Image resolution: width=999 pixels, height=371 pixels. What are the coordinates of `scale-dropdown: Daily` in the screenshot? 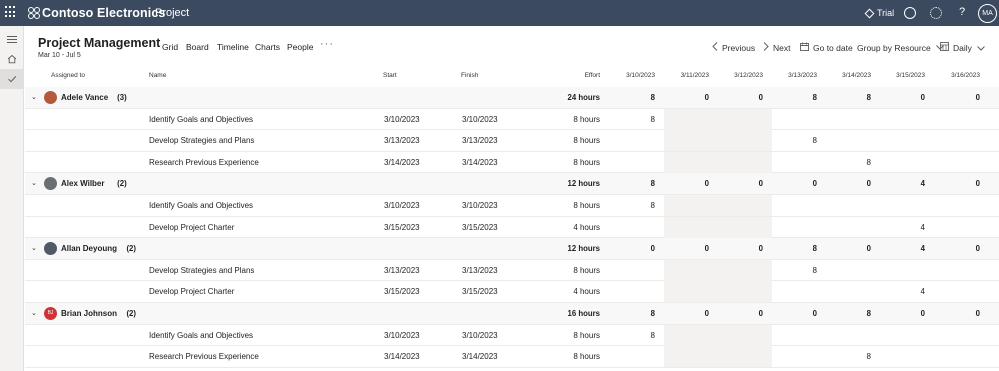 It's located at (962, 48).